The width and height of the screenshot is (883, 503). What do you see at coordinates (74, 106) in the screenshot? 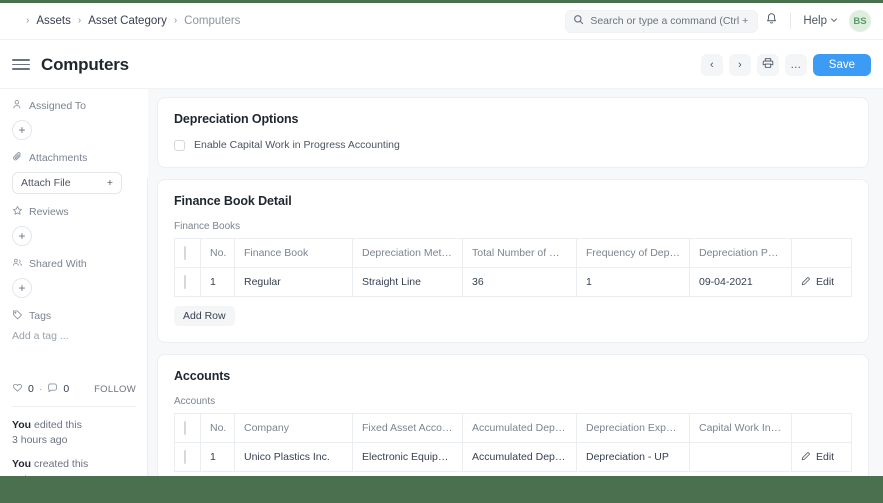
I see `sidebar-label-assigned-to: Assigned To` at bounding box center [74, 106].